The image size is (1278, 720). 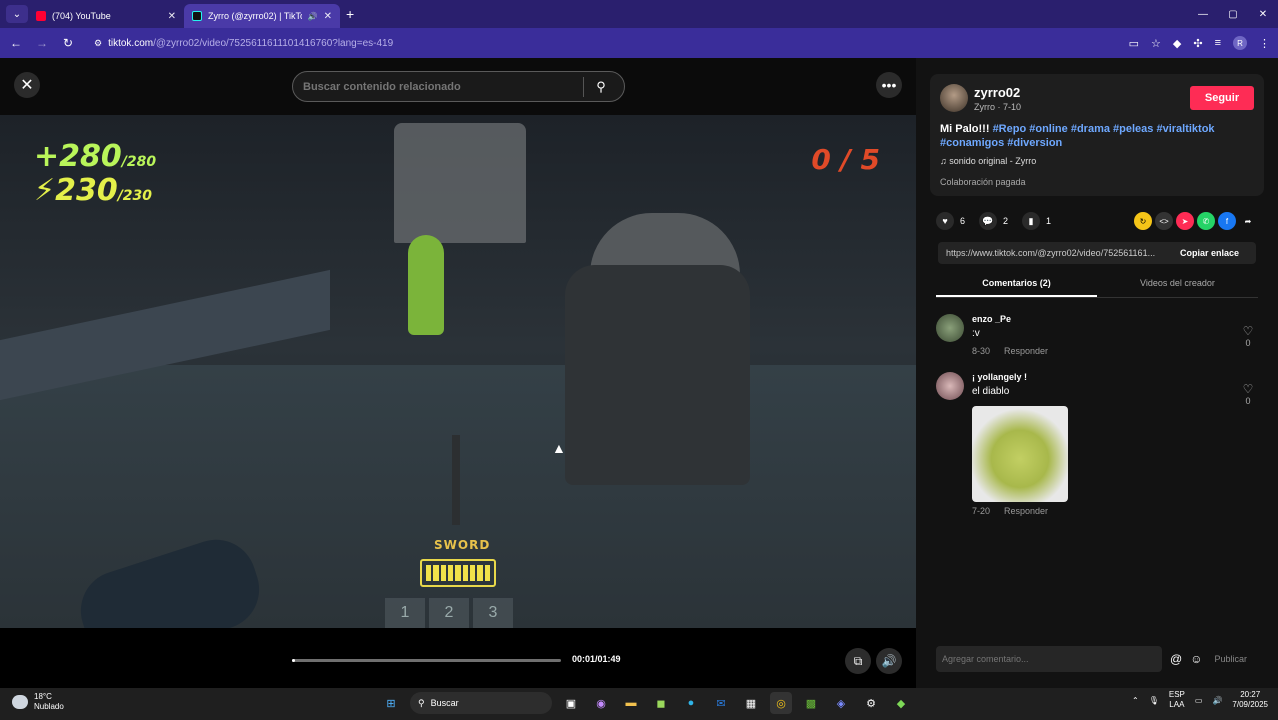 What do you see at coordinates (841, 703) in the screenshot?
I see `discord-icon: ◈` at bounding box center [841, 703].